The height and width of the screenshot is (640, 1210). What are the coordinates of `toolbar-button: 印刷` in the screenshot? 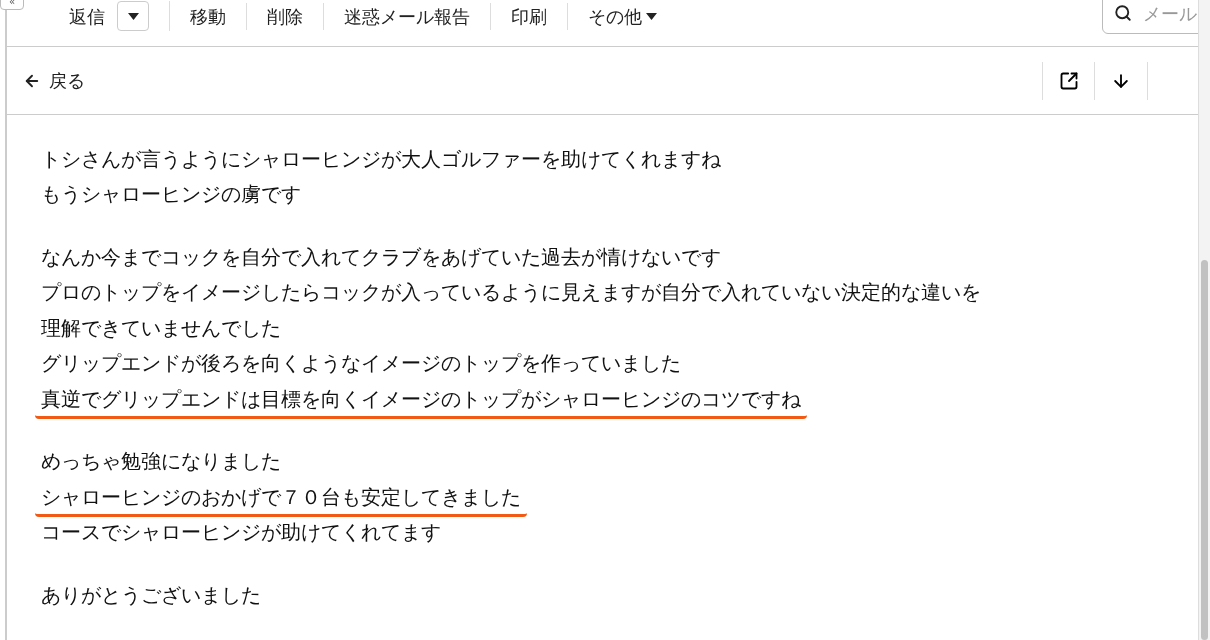 It's located at (529, 16).